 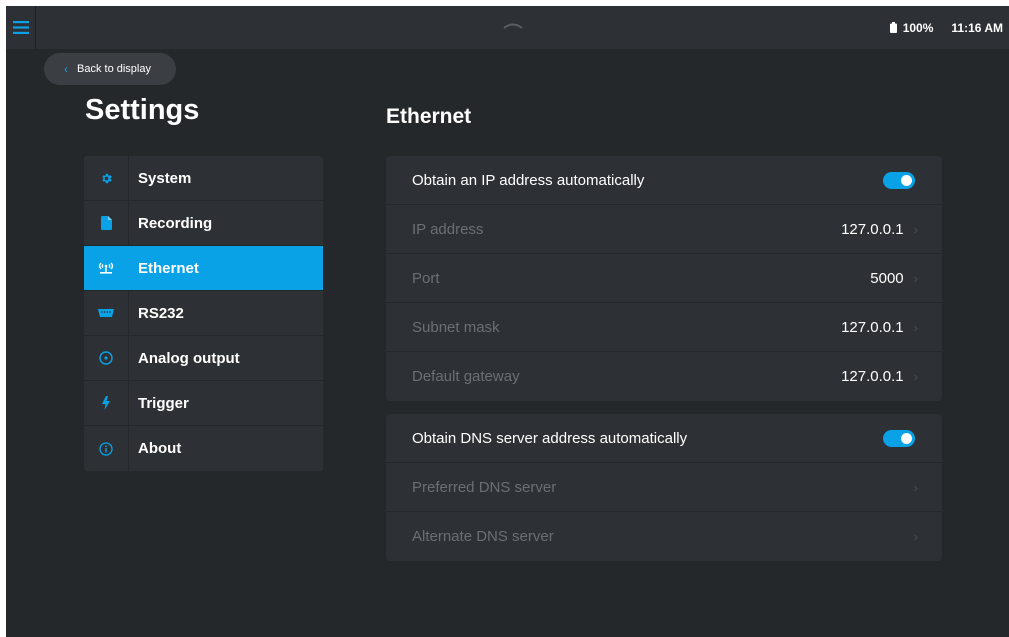 I want to click on hamburger-menu-button, so click(x=21, y=27).